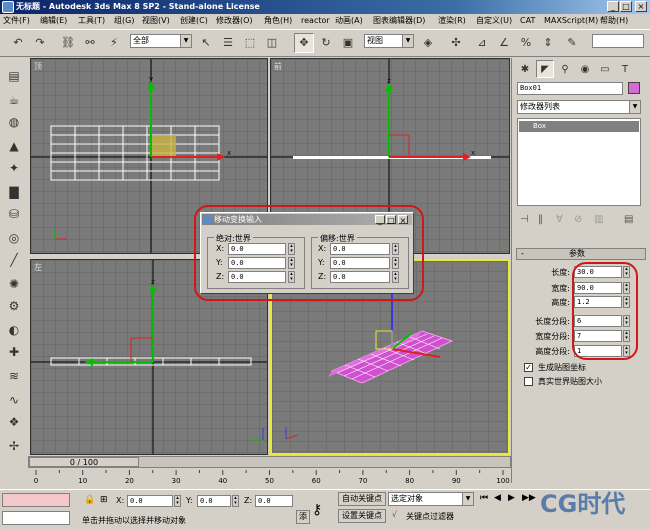  What do you see at coordinates (274, 501) in the screenshot?
I see `status-z-field: 0.0` at bounding box center [274, 501].